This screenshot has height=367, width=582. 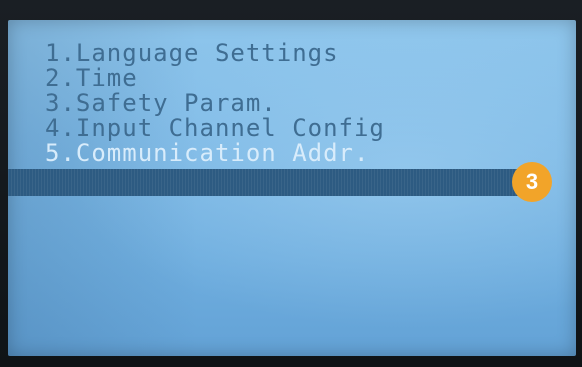 I want to click on menu-item-language-settings: 1.Language Settings, so click(x=215, y=53).